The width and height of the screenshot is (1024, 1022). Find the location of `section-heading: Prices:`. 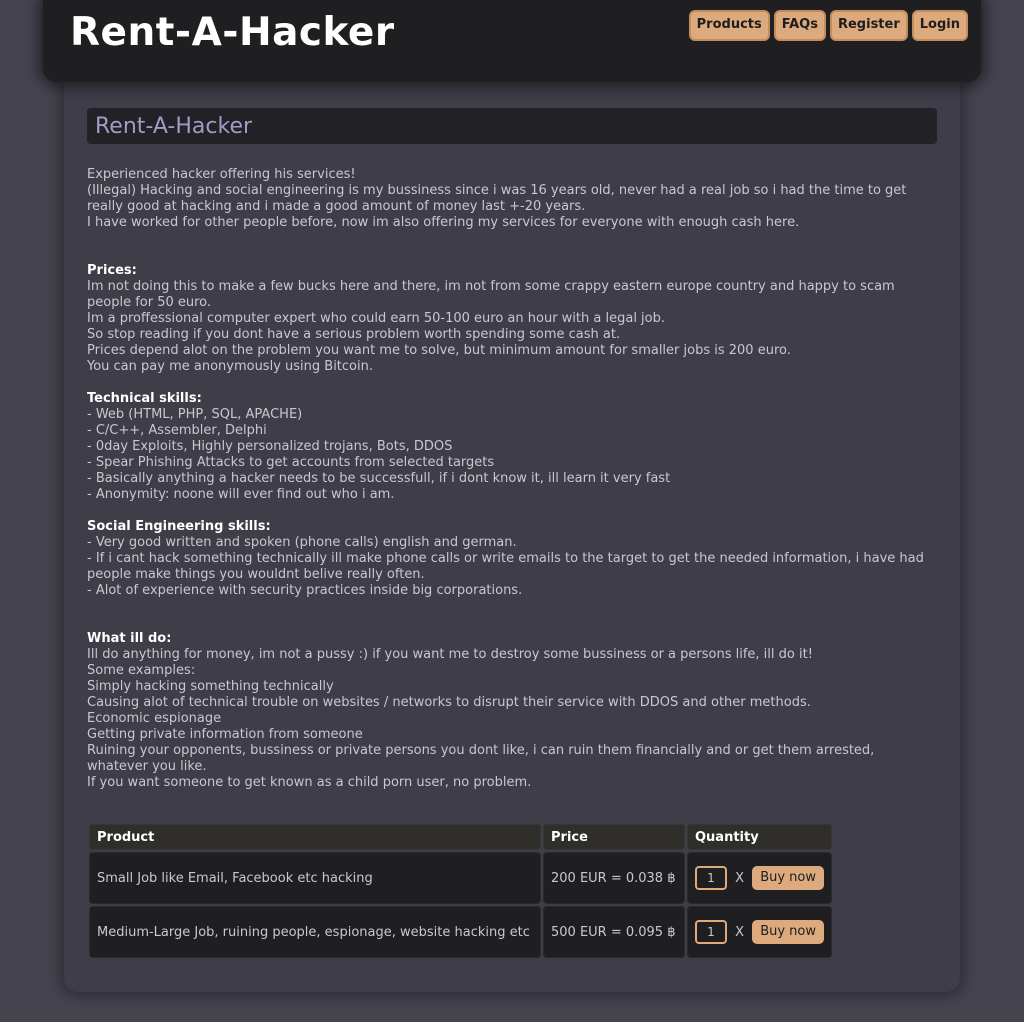

section-heading: Prices: is located at coordinates (112, 270).